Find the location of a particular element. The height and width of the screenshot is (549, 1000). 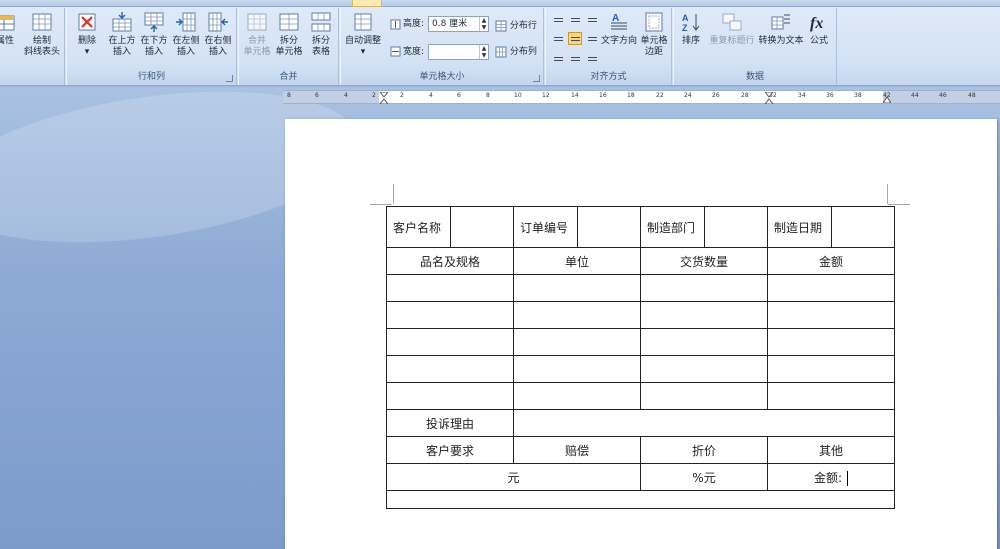

table-row: 元 %元 金额: is located at coordinates (640, 477).